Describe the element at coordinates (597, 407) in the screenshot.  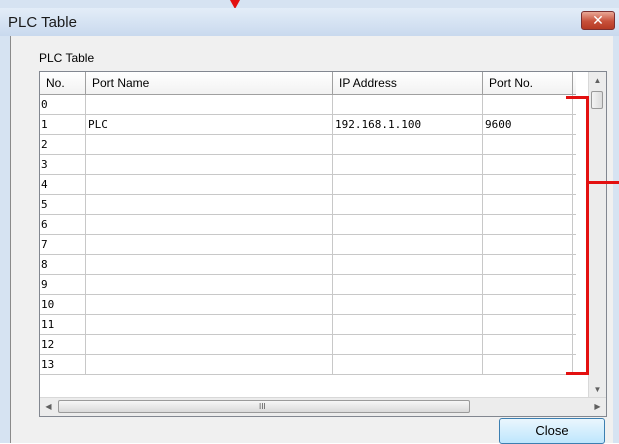
I see `scroll-right-icon: ▶` at that location.